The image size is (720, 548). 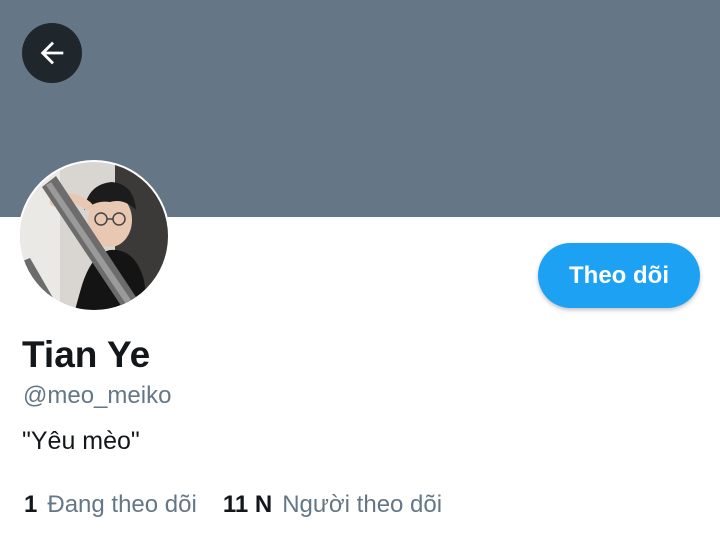 I want to click on back-button, so click(x=52, y=53).